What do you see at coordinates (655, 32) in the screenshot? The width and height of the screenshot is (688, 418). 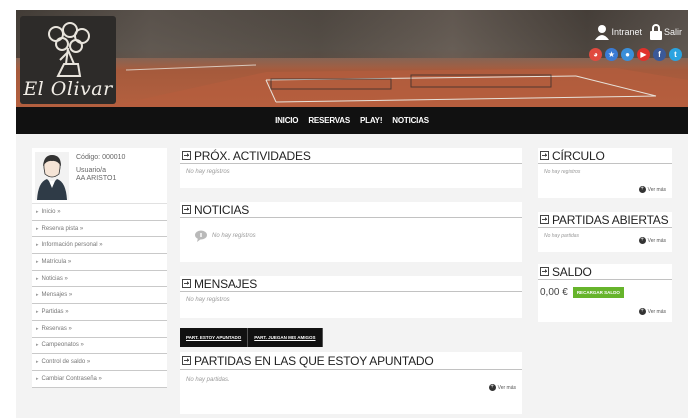 I see `lock-icon` at bounding box center [655, 32].